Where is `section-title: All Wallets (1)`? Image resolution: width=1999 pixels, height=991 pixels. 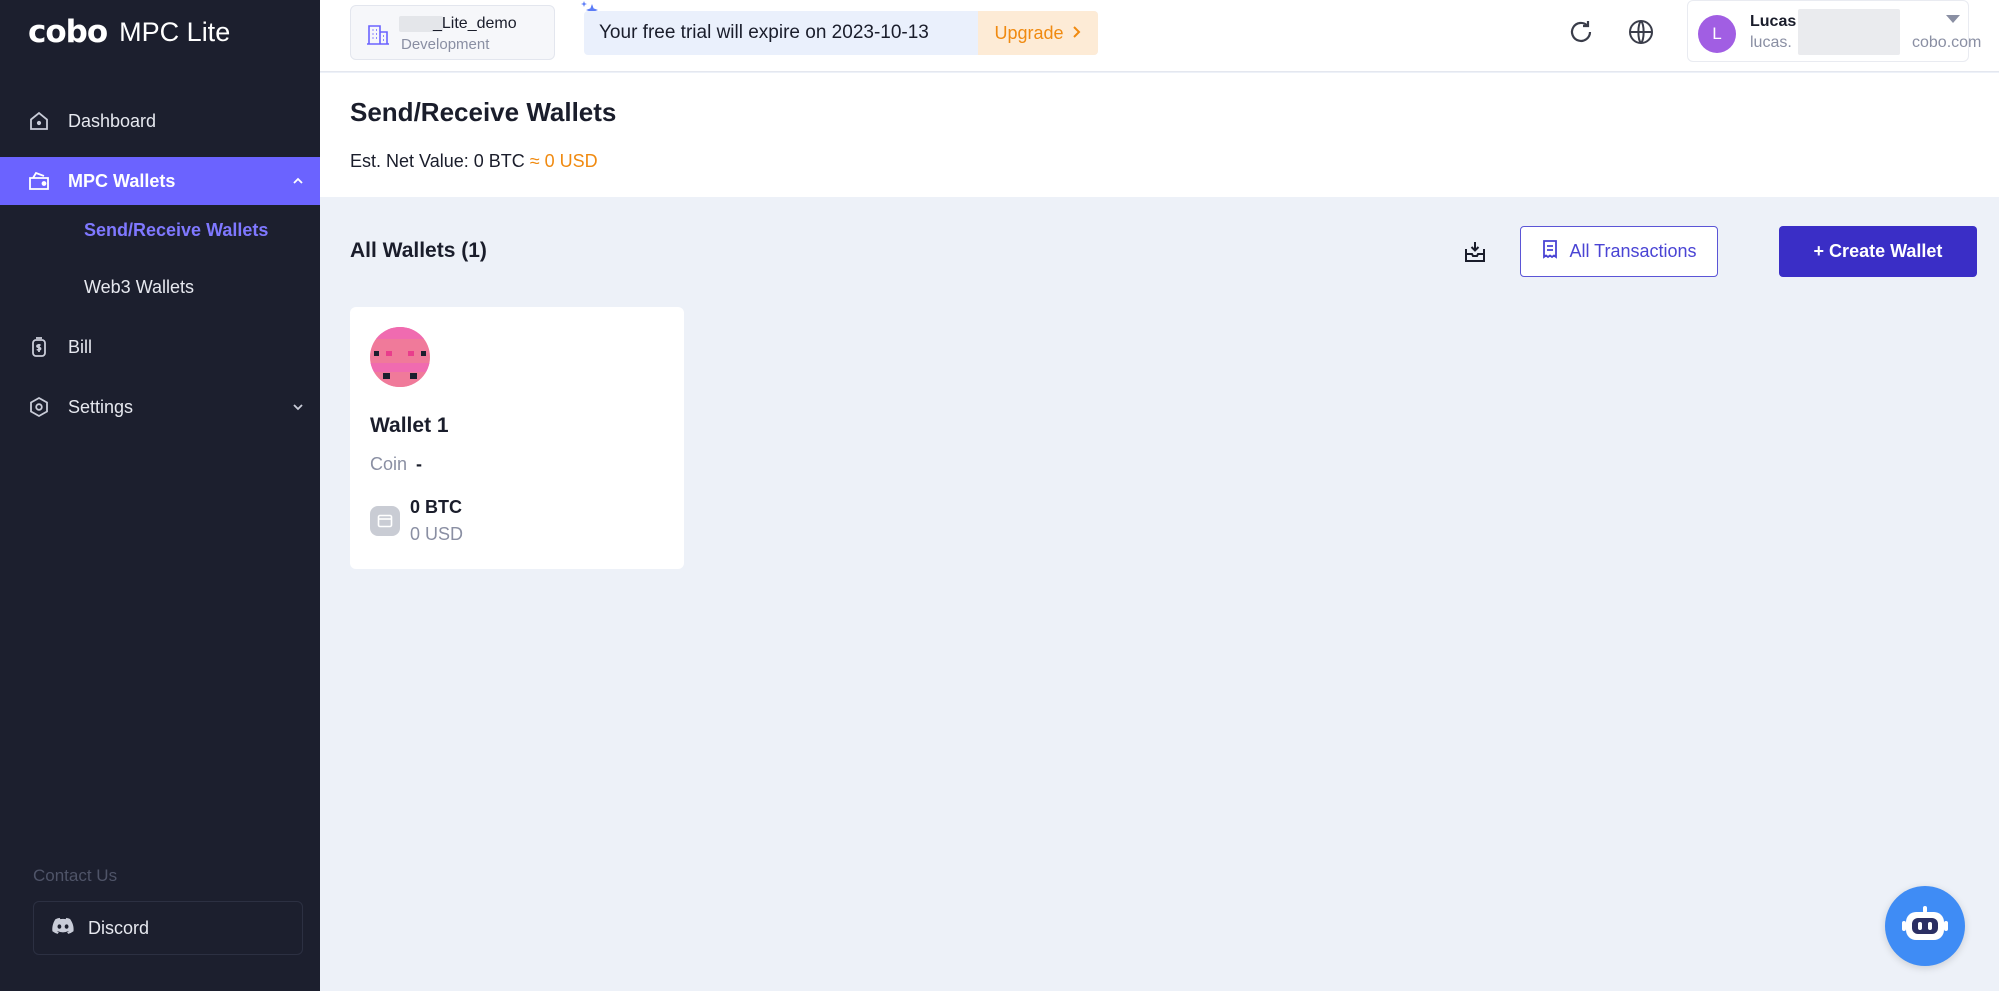 section-title: All Wallets (1) is located at coordinates (418, 250).